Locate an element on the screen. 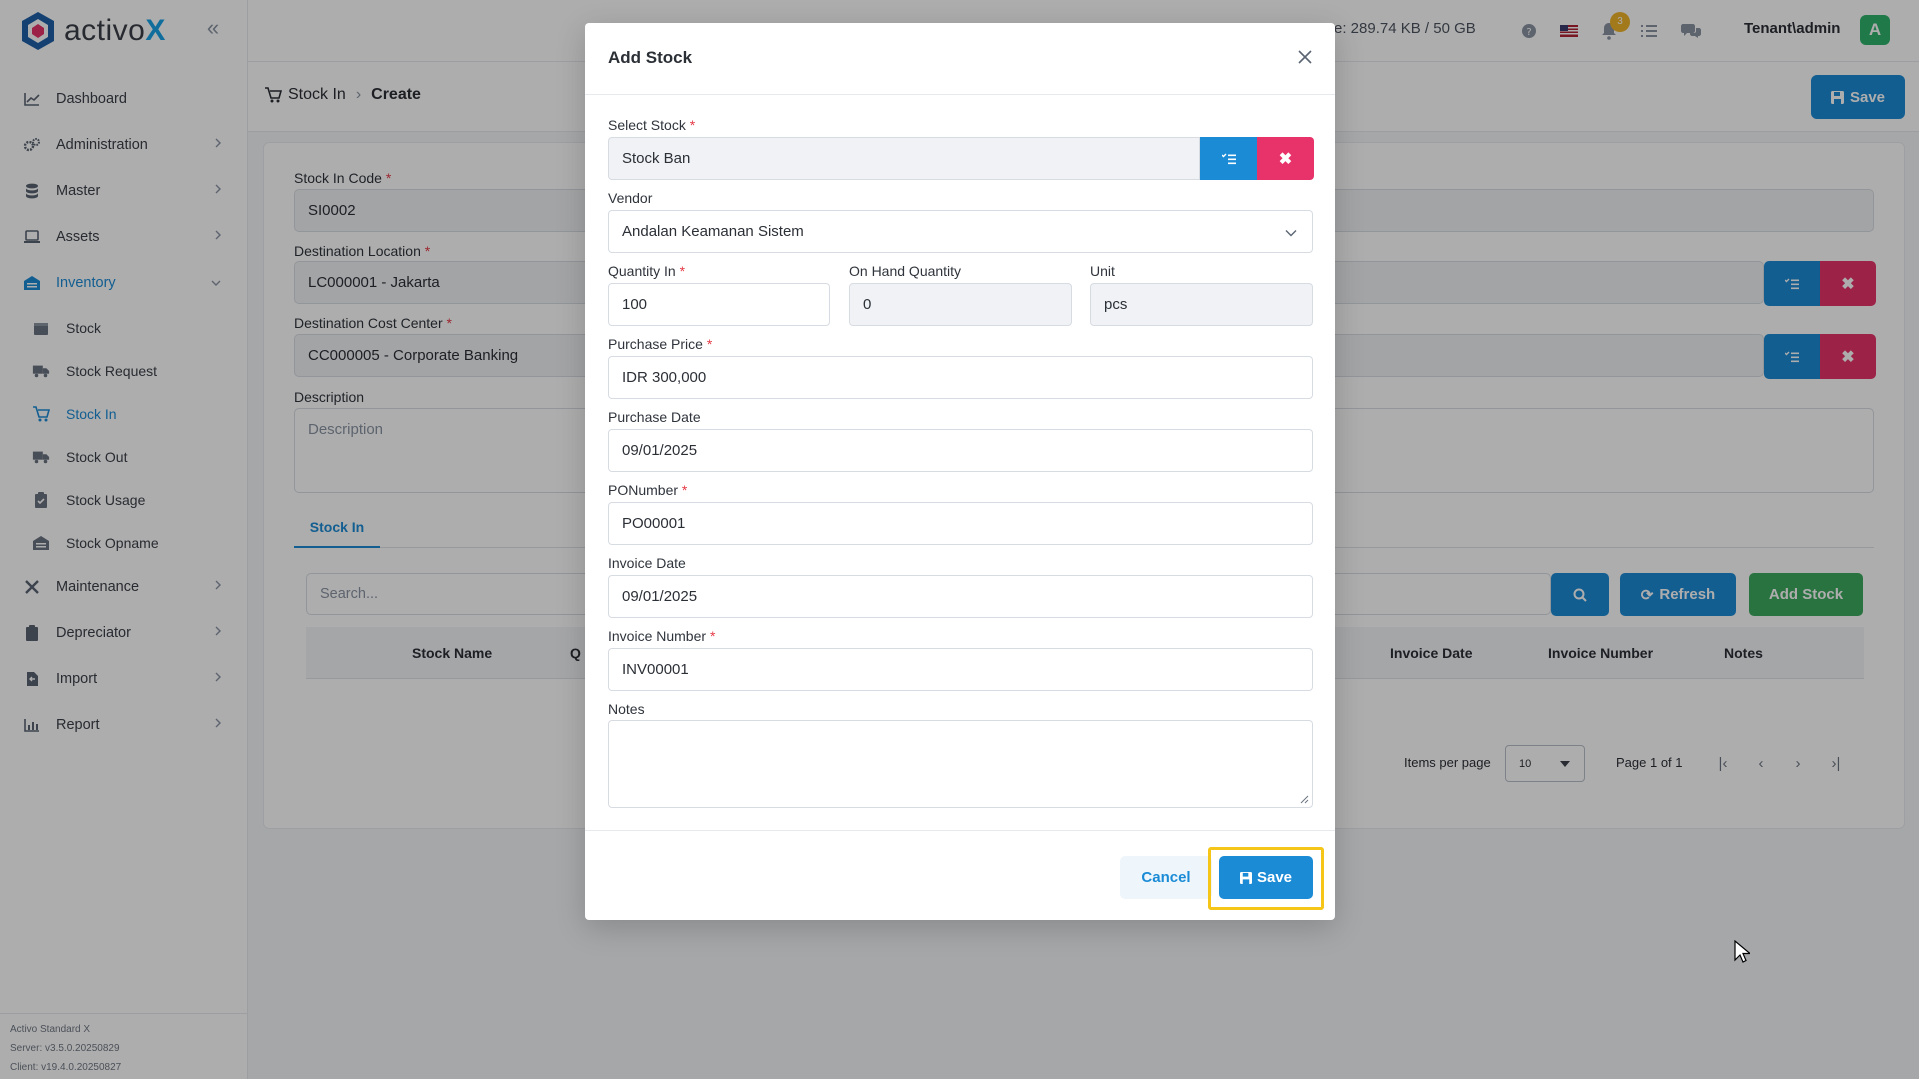  unit-label: Unit is located at coordinates (1102, 271).